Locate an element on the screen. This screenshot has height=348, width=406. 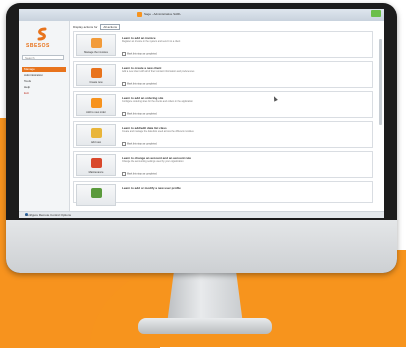
sidebar-search-input: Search is located at coordinates (43, 57).